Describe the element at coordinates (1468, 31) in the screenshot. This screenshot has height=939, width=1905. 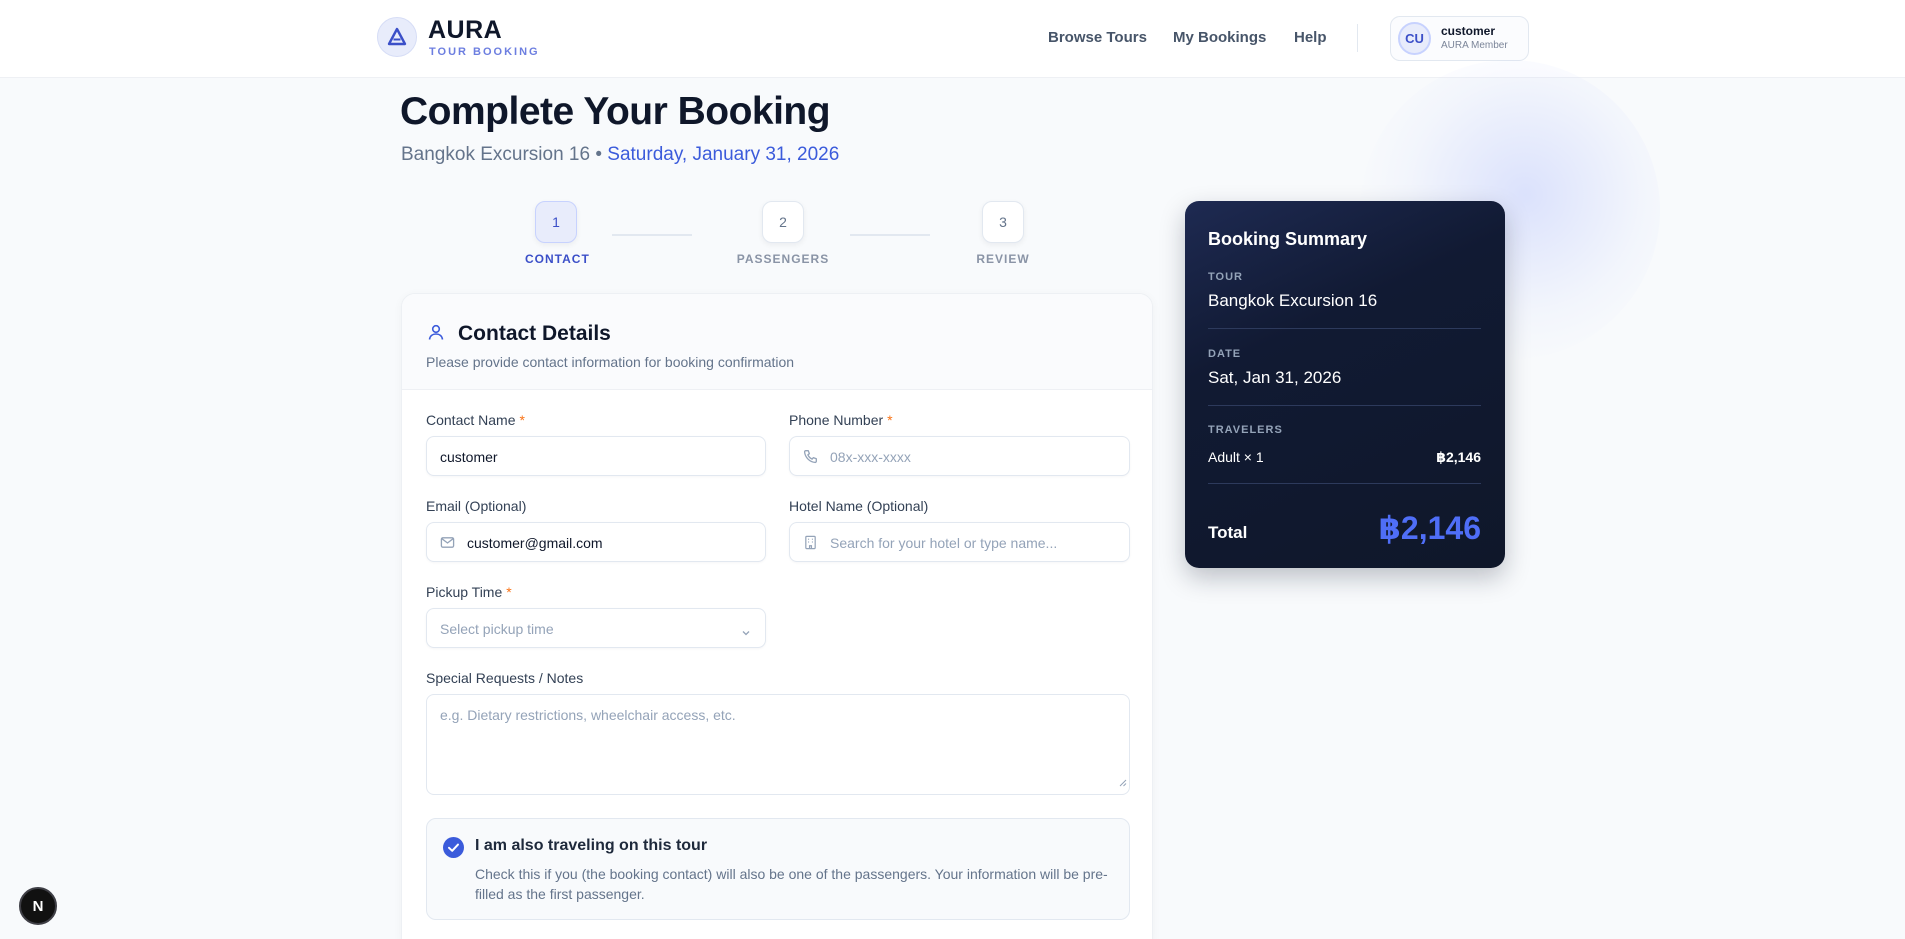
I see `user-name: customer` at that location.